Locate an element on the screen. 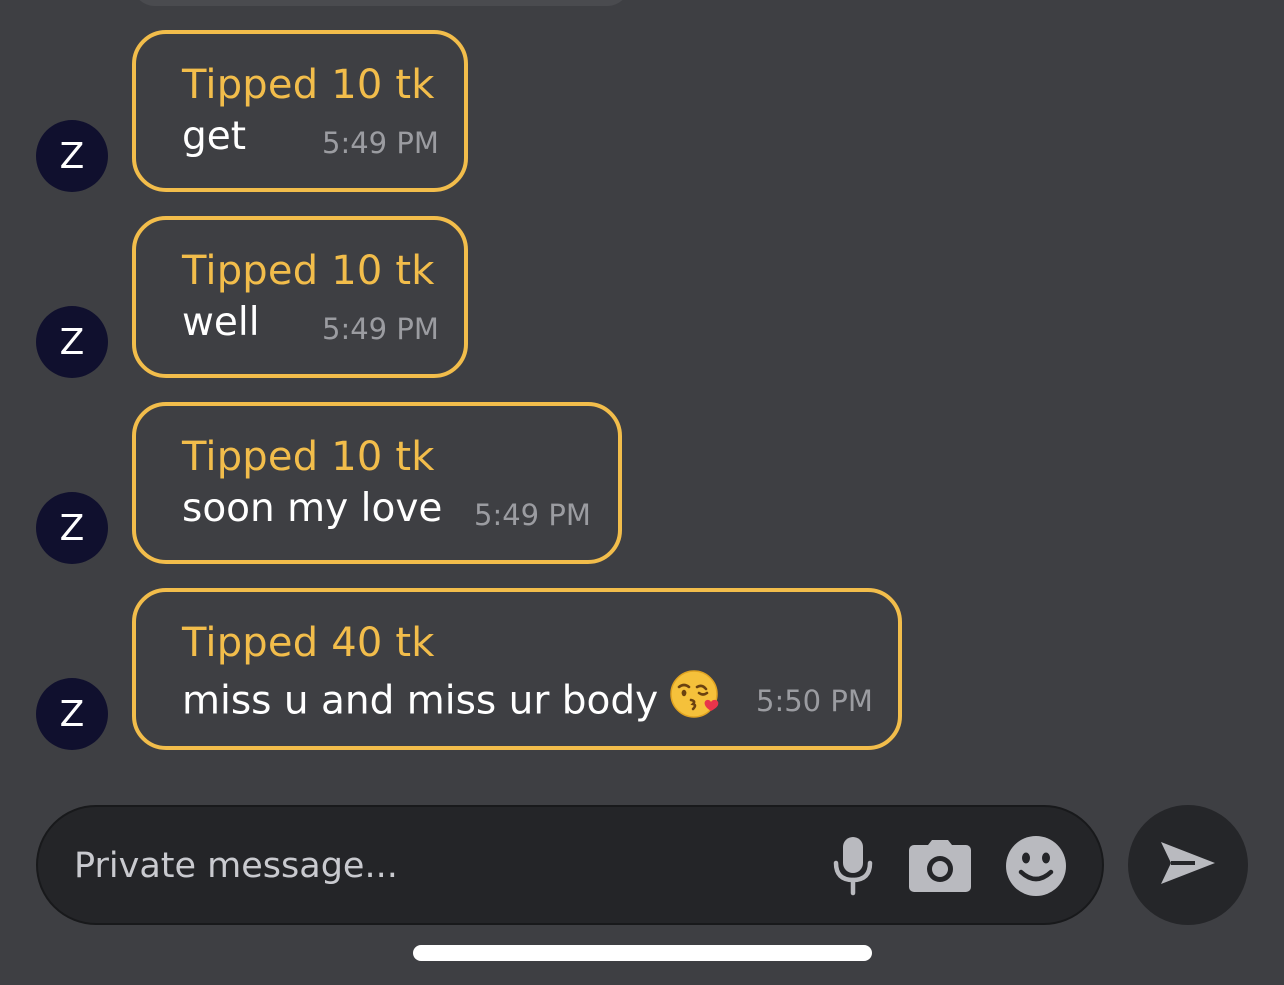 The image size is (1284, 985). tip-message-bubble: Tipped 10 tk well 5:49 PM is located at coordinates (300, 297).